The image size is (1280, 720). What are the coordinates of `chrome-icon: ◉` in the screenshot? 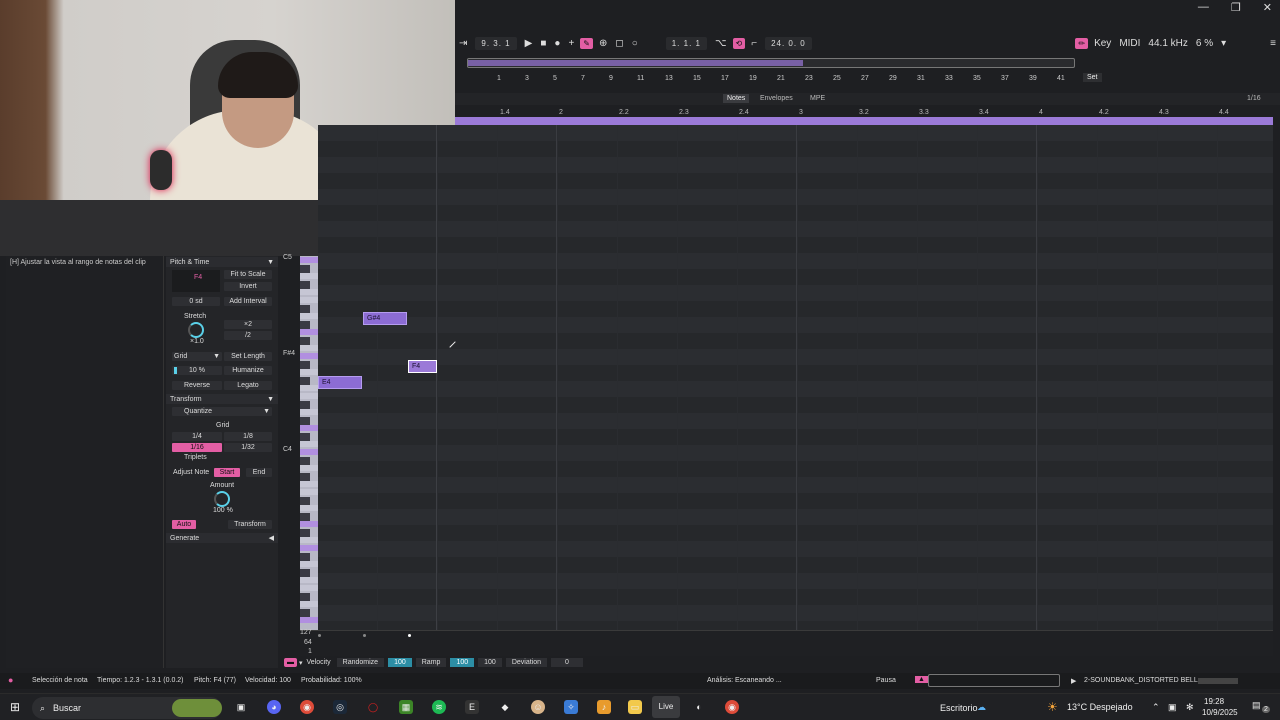 It's located at (307, 707).